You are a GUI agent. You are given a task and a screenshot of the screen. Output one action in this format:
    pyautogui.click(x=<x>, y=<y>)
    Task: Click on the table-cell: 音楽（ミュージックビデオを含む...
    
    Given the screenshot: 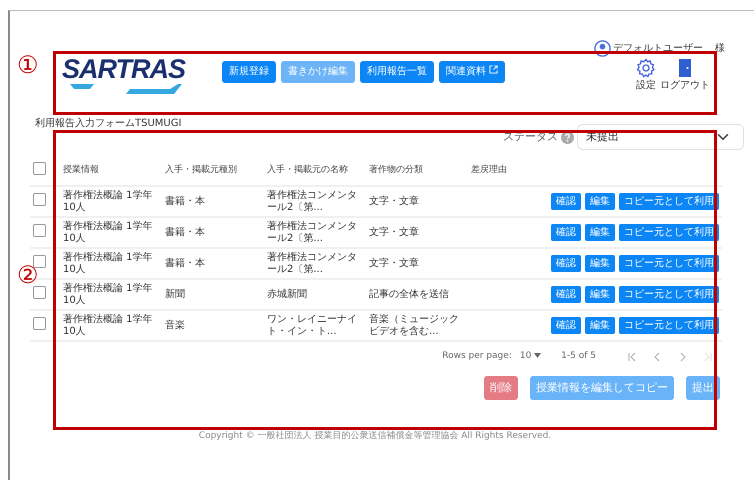 What is the action you would take?
    pyautogui.click(x=414, y=325)
    